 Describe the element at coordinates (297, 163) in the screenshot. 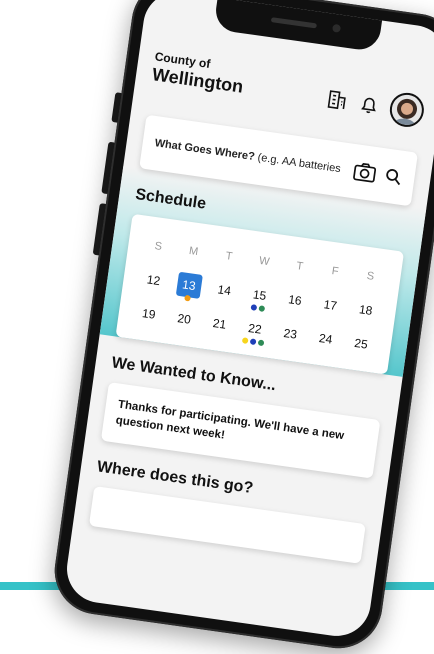

I see `search-hint: (e.g. AA batteries` at that location.